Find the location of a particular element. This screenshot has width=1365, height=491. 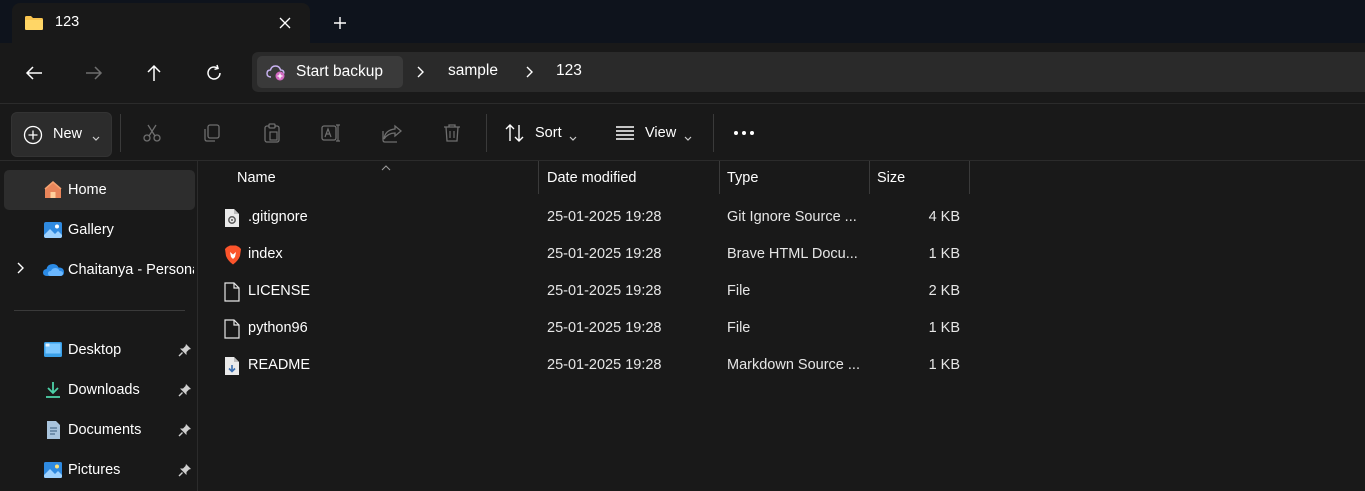

command-bar: New Sort View is located at coordinates (682, 131).